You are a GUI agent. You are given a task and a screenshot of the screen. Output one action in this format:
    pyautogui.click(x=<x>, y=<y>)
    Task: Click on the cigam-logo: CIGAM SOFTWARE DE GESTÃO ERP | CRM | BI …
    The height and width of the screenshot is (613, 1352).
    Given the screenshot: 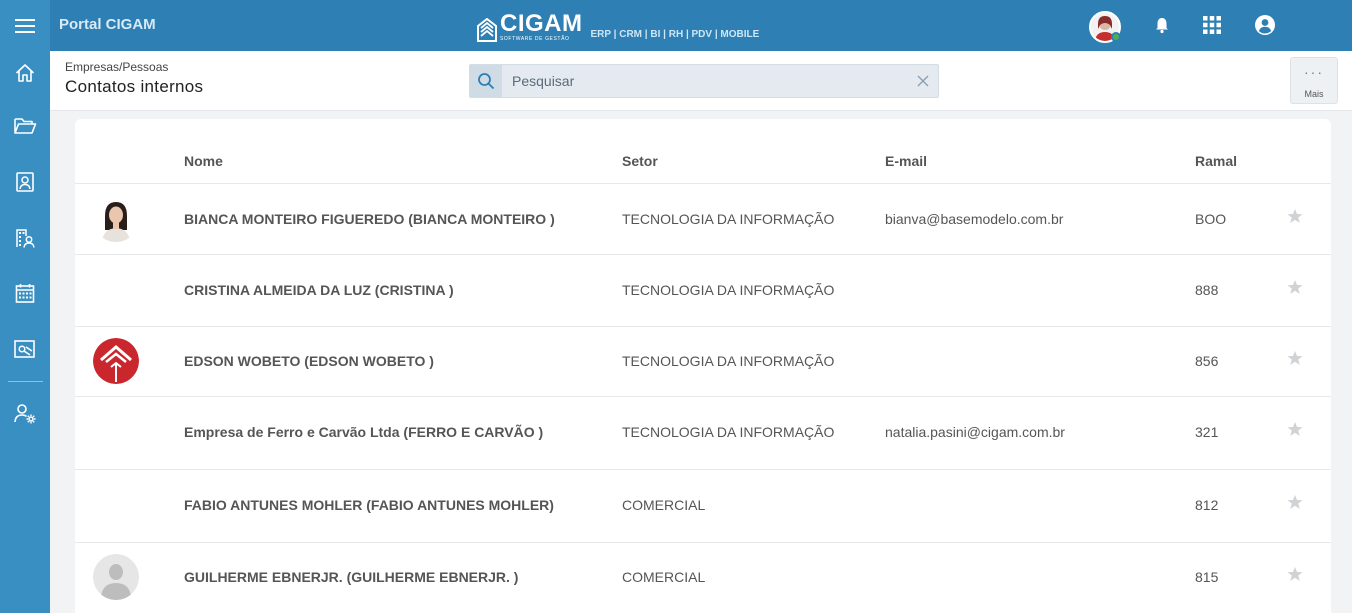 What is the action you would take?
    pyautogui.click(x=618, y=27)
    